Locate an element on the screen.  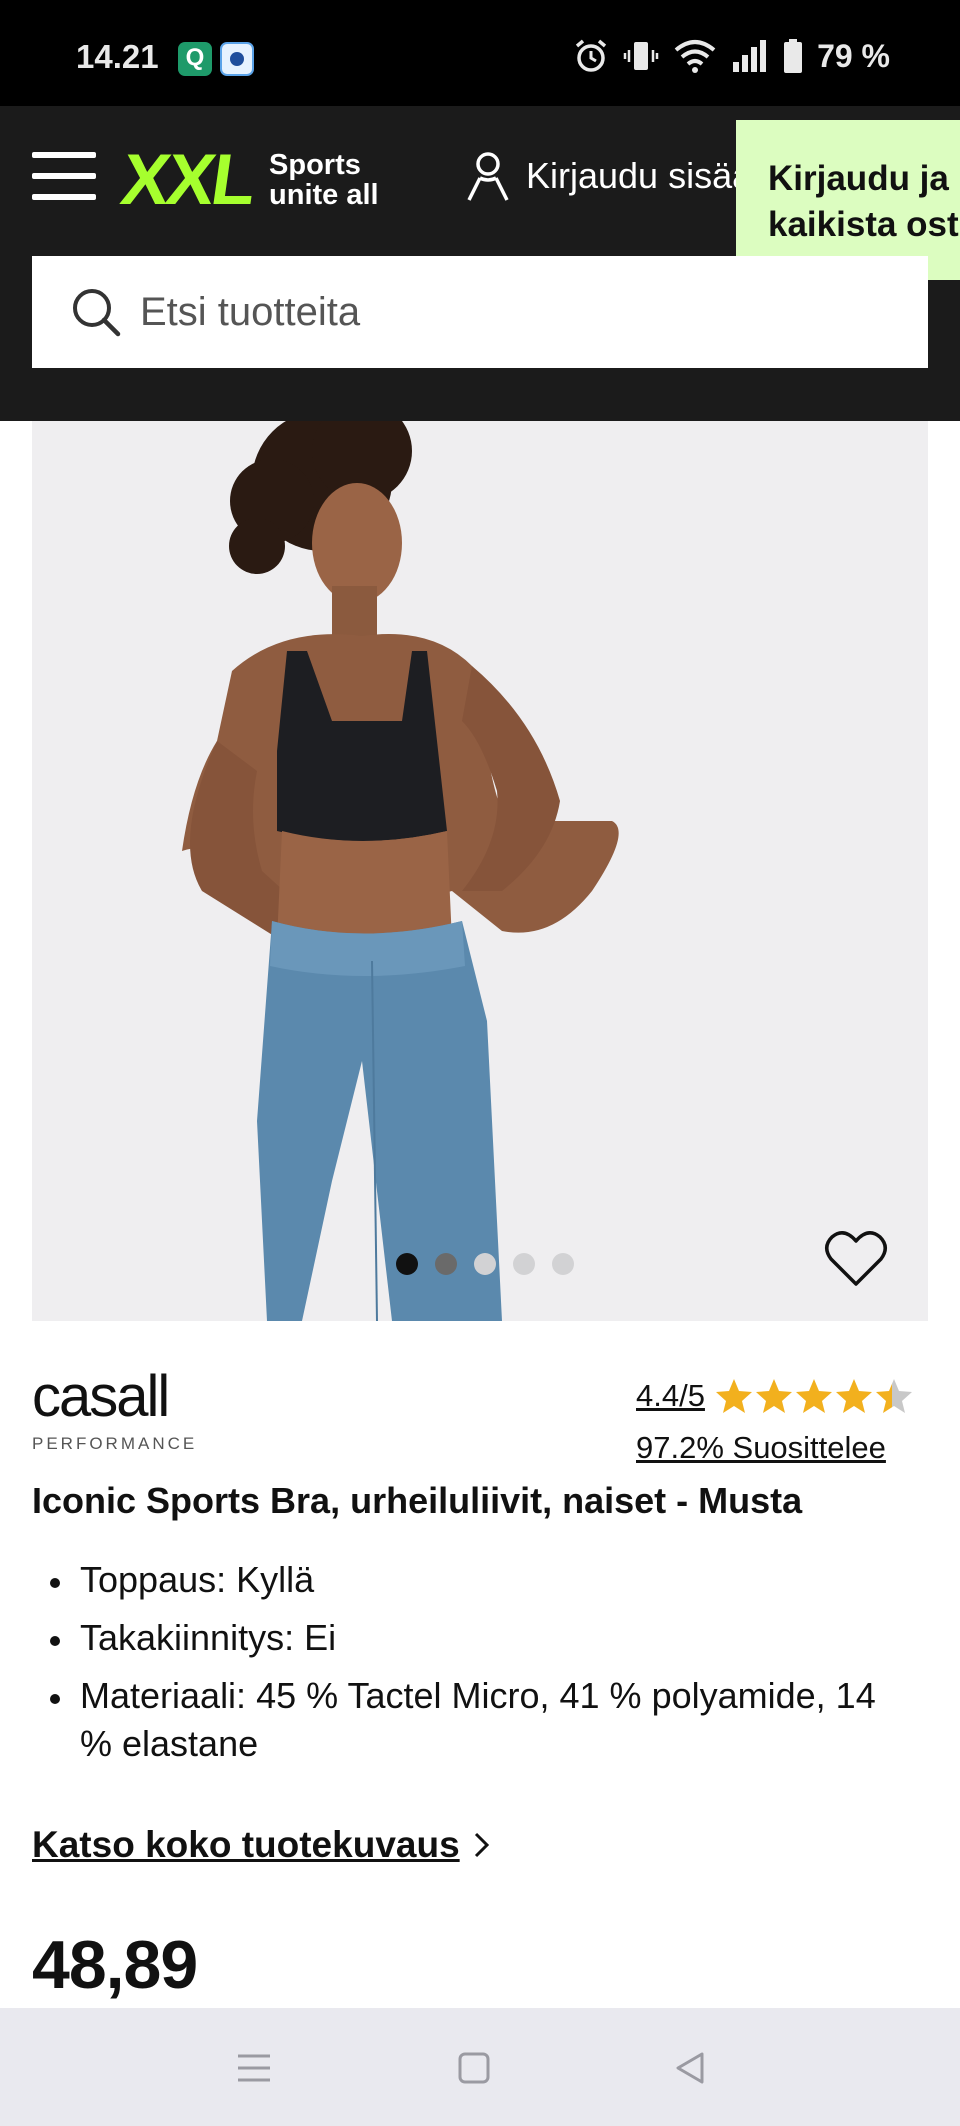
brand-name: casall is located at coordinates (101, 1396).